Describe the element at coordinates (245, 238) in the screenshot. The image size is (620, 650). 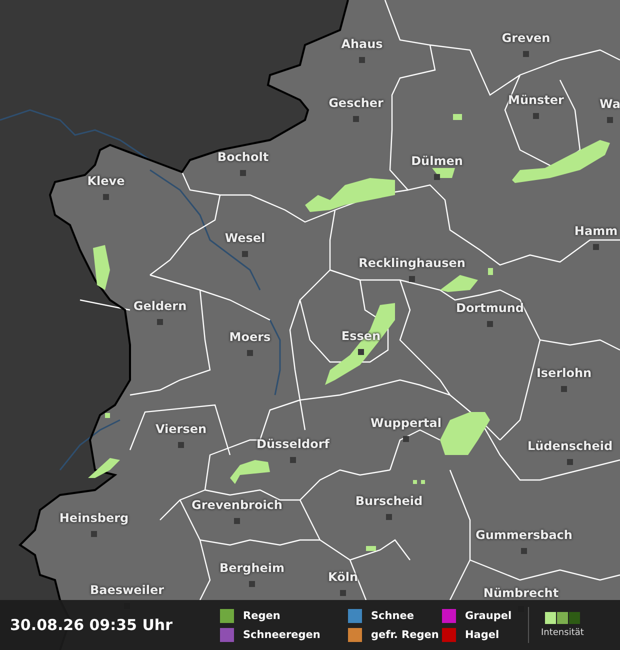
I see `city-label: Wesel` at that location.